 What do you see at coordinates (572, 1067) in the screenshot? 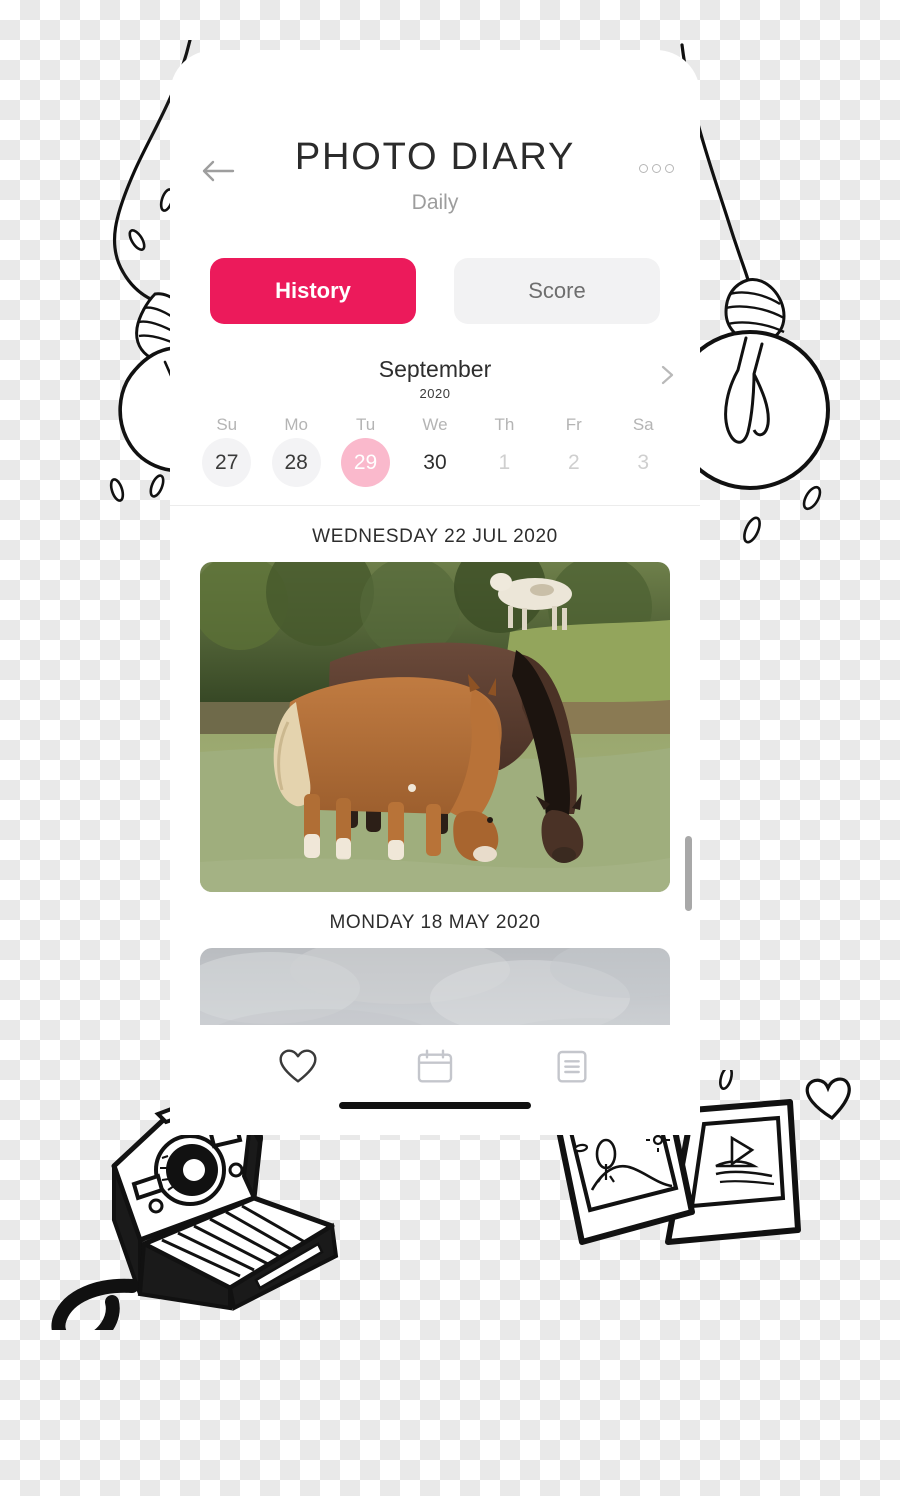
I see `document-icon` at bounding box center [572, 1067].